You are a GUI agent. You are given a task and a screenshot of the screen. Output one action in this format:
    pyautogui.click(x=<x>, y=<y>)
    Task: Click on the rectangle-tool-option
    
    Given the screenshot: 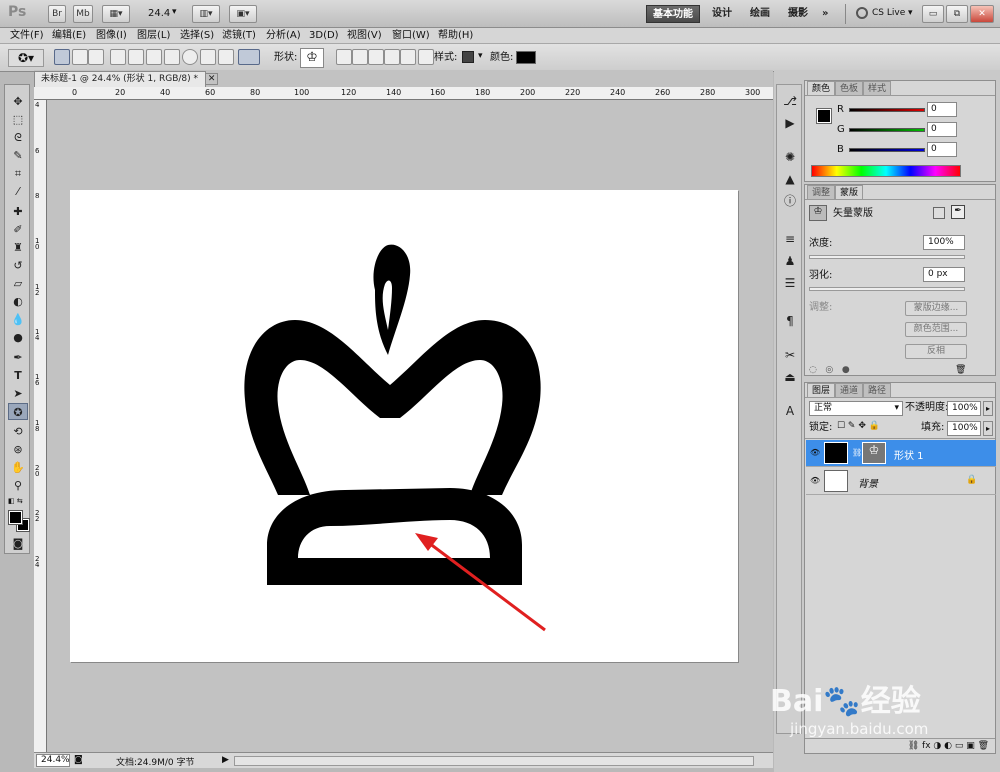 What is the action you would take?
    pyautogui.click(x=154, y=57)
    